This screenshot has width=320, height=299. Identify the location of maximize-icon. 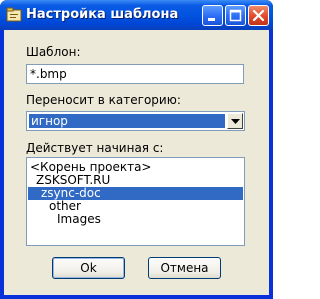
(235, 15).